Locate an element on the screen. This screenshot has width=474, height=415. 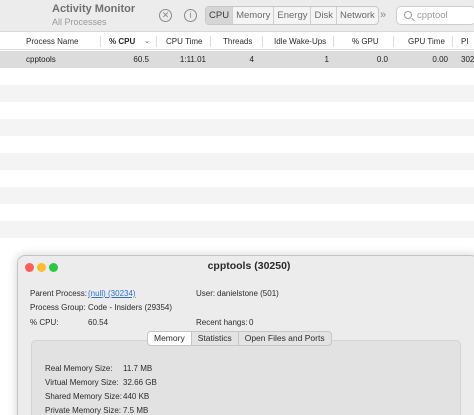
search-input is located at coordinates (445, 15).